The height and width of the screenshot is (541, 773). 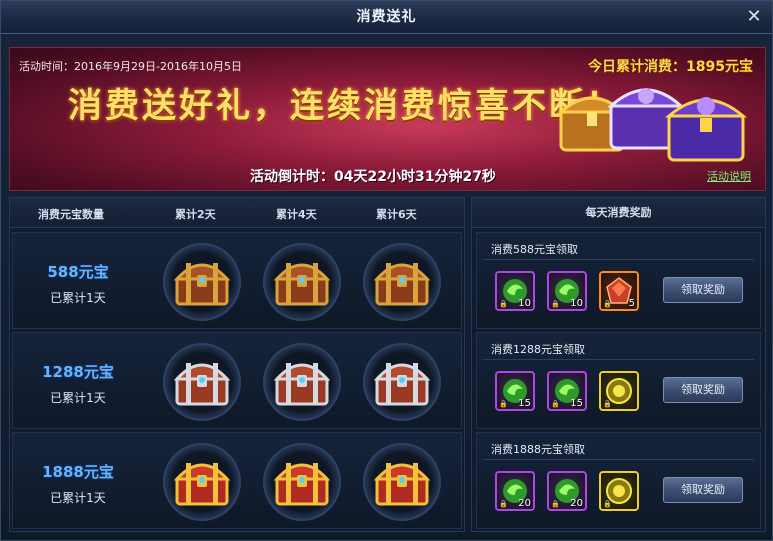 What do you see at coordinates (373, 177) in the screenshot?
I see `event-countdown: 活动倒计时：04天22小时31分钟27秒` at bounding box center [373, 177].